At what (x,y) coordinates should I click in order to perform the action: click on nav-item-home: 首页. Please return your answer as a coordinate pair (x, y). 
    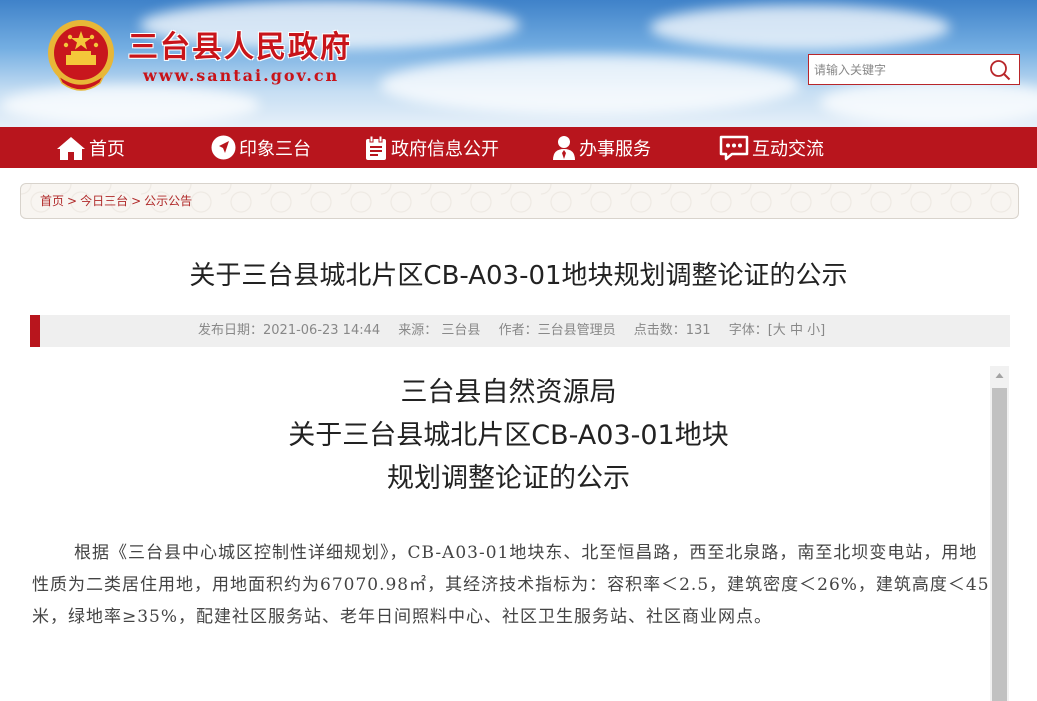
    Looking at the image, I should click on (90, 147).